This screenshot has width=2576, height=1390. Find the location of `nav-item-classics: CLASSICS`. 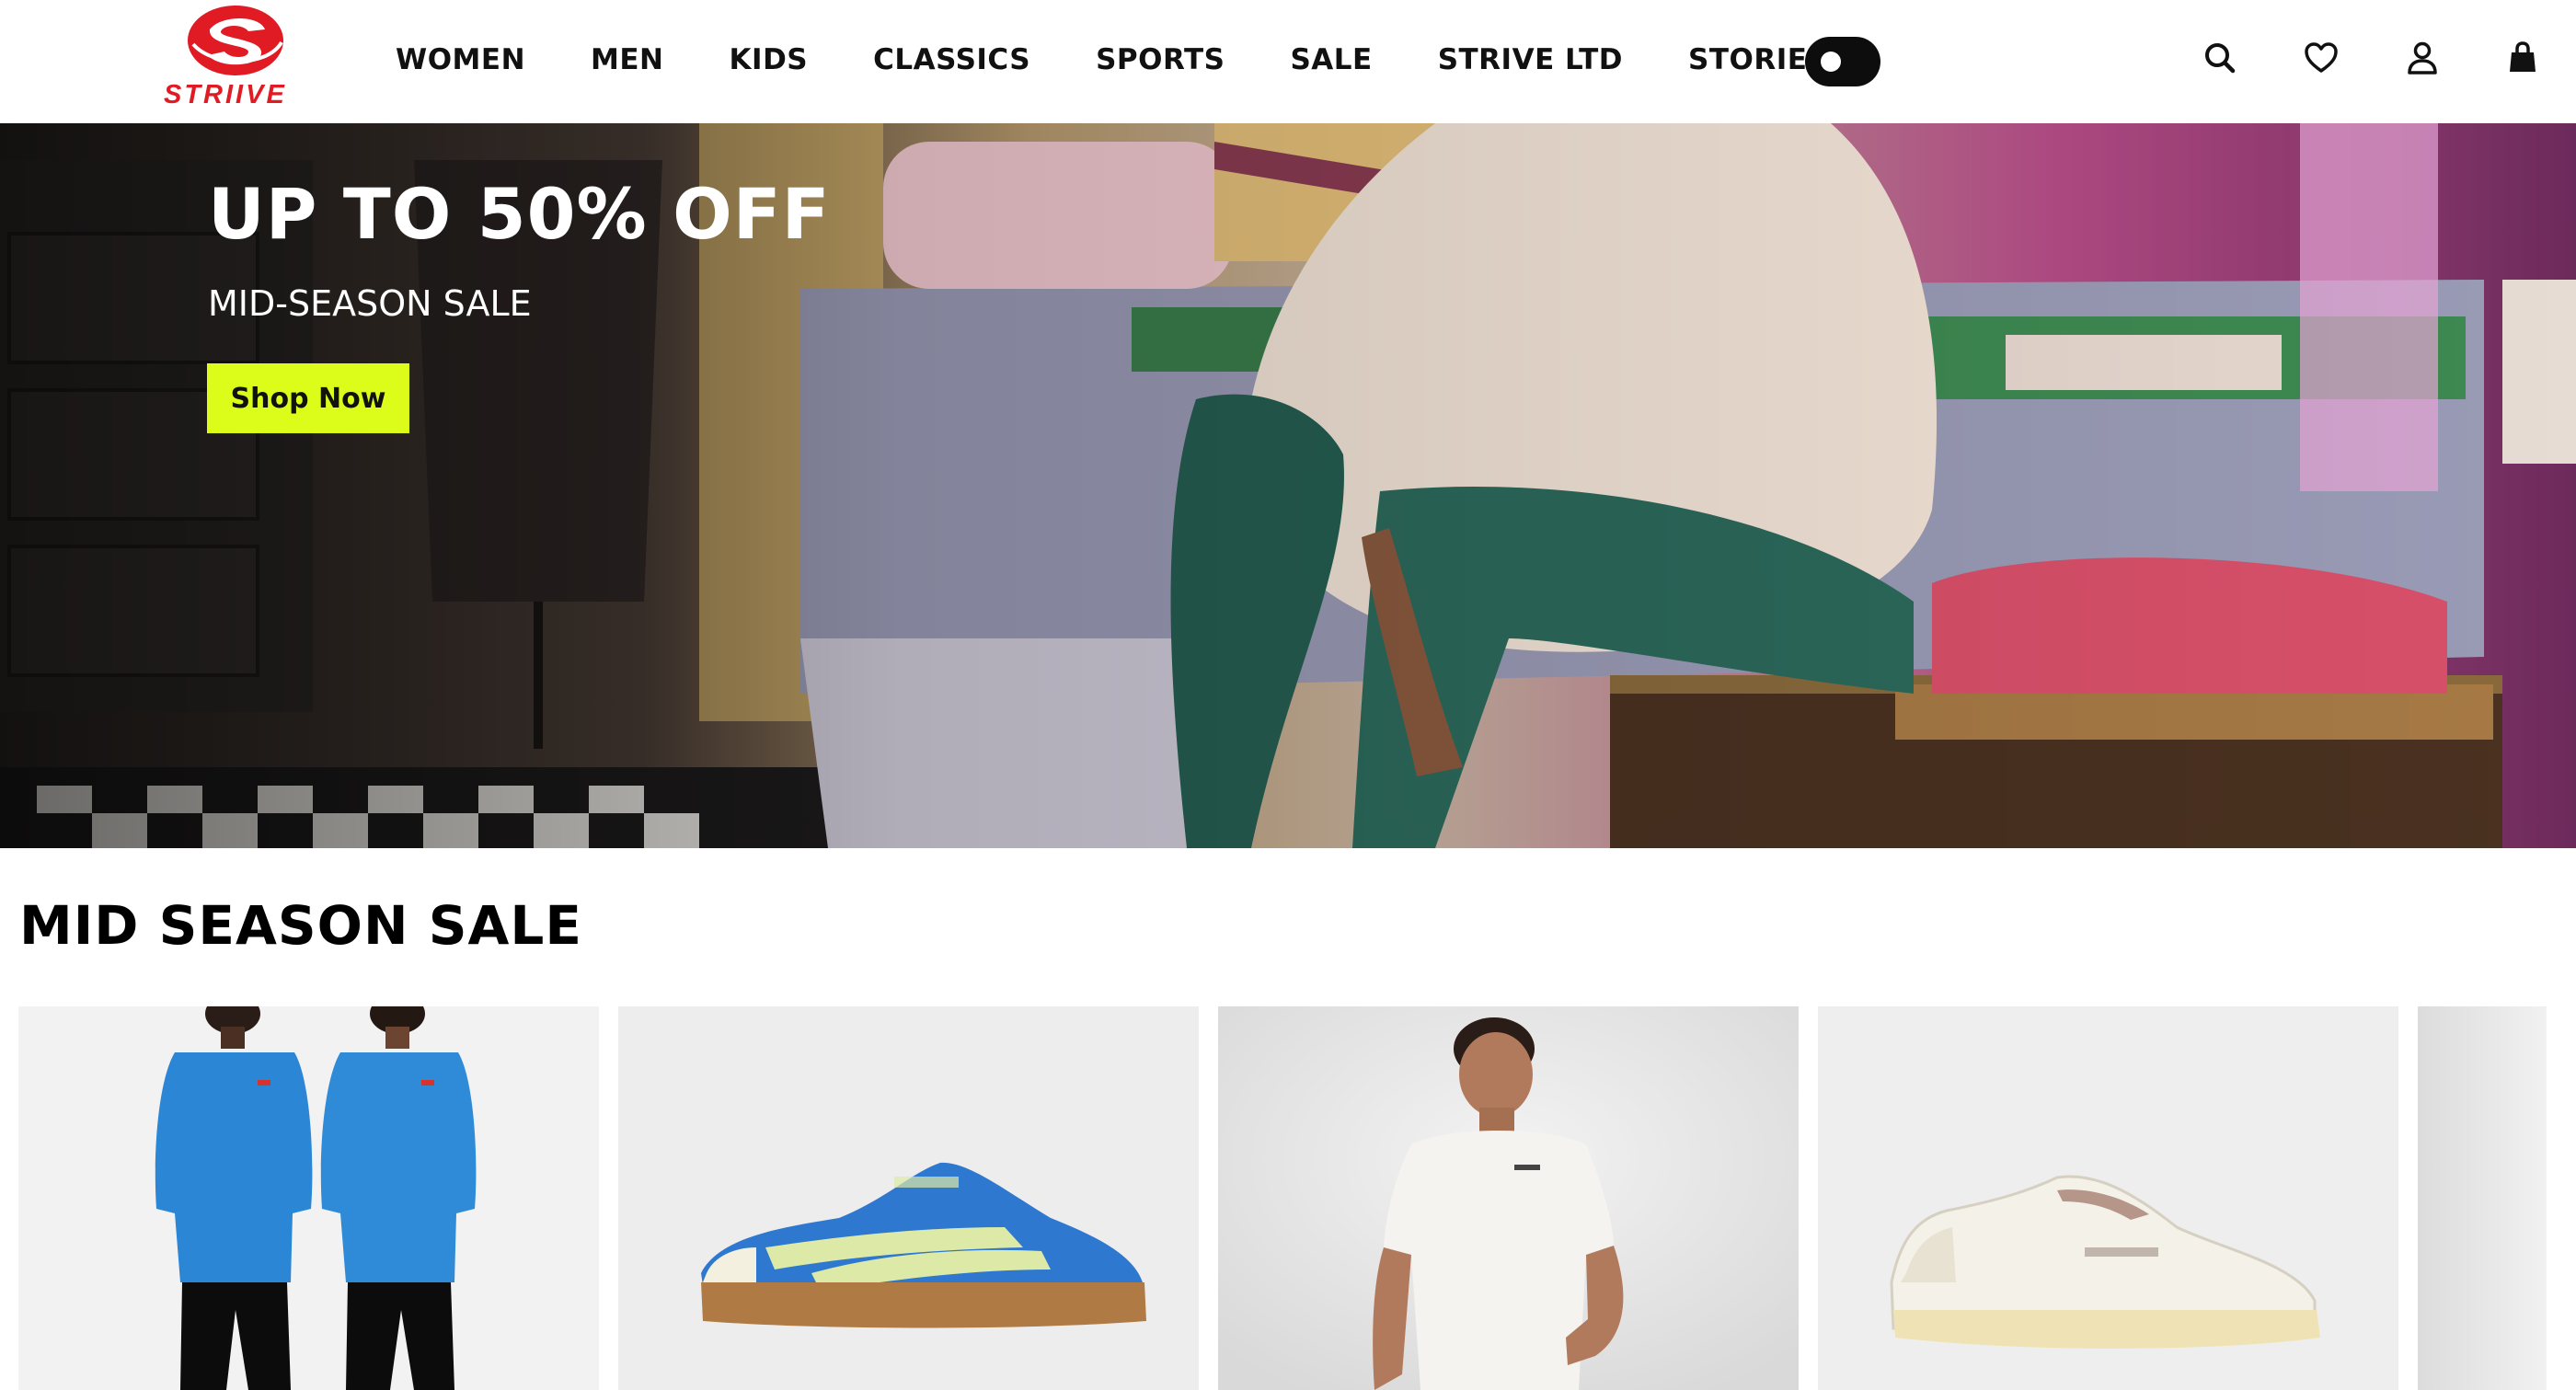

nav-item-classics: CLASSICS is located at coordinates (951, 59).